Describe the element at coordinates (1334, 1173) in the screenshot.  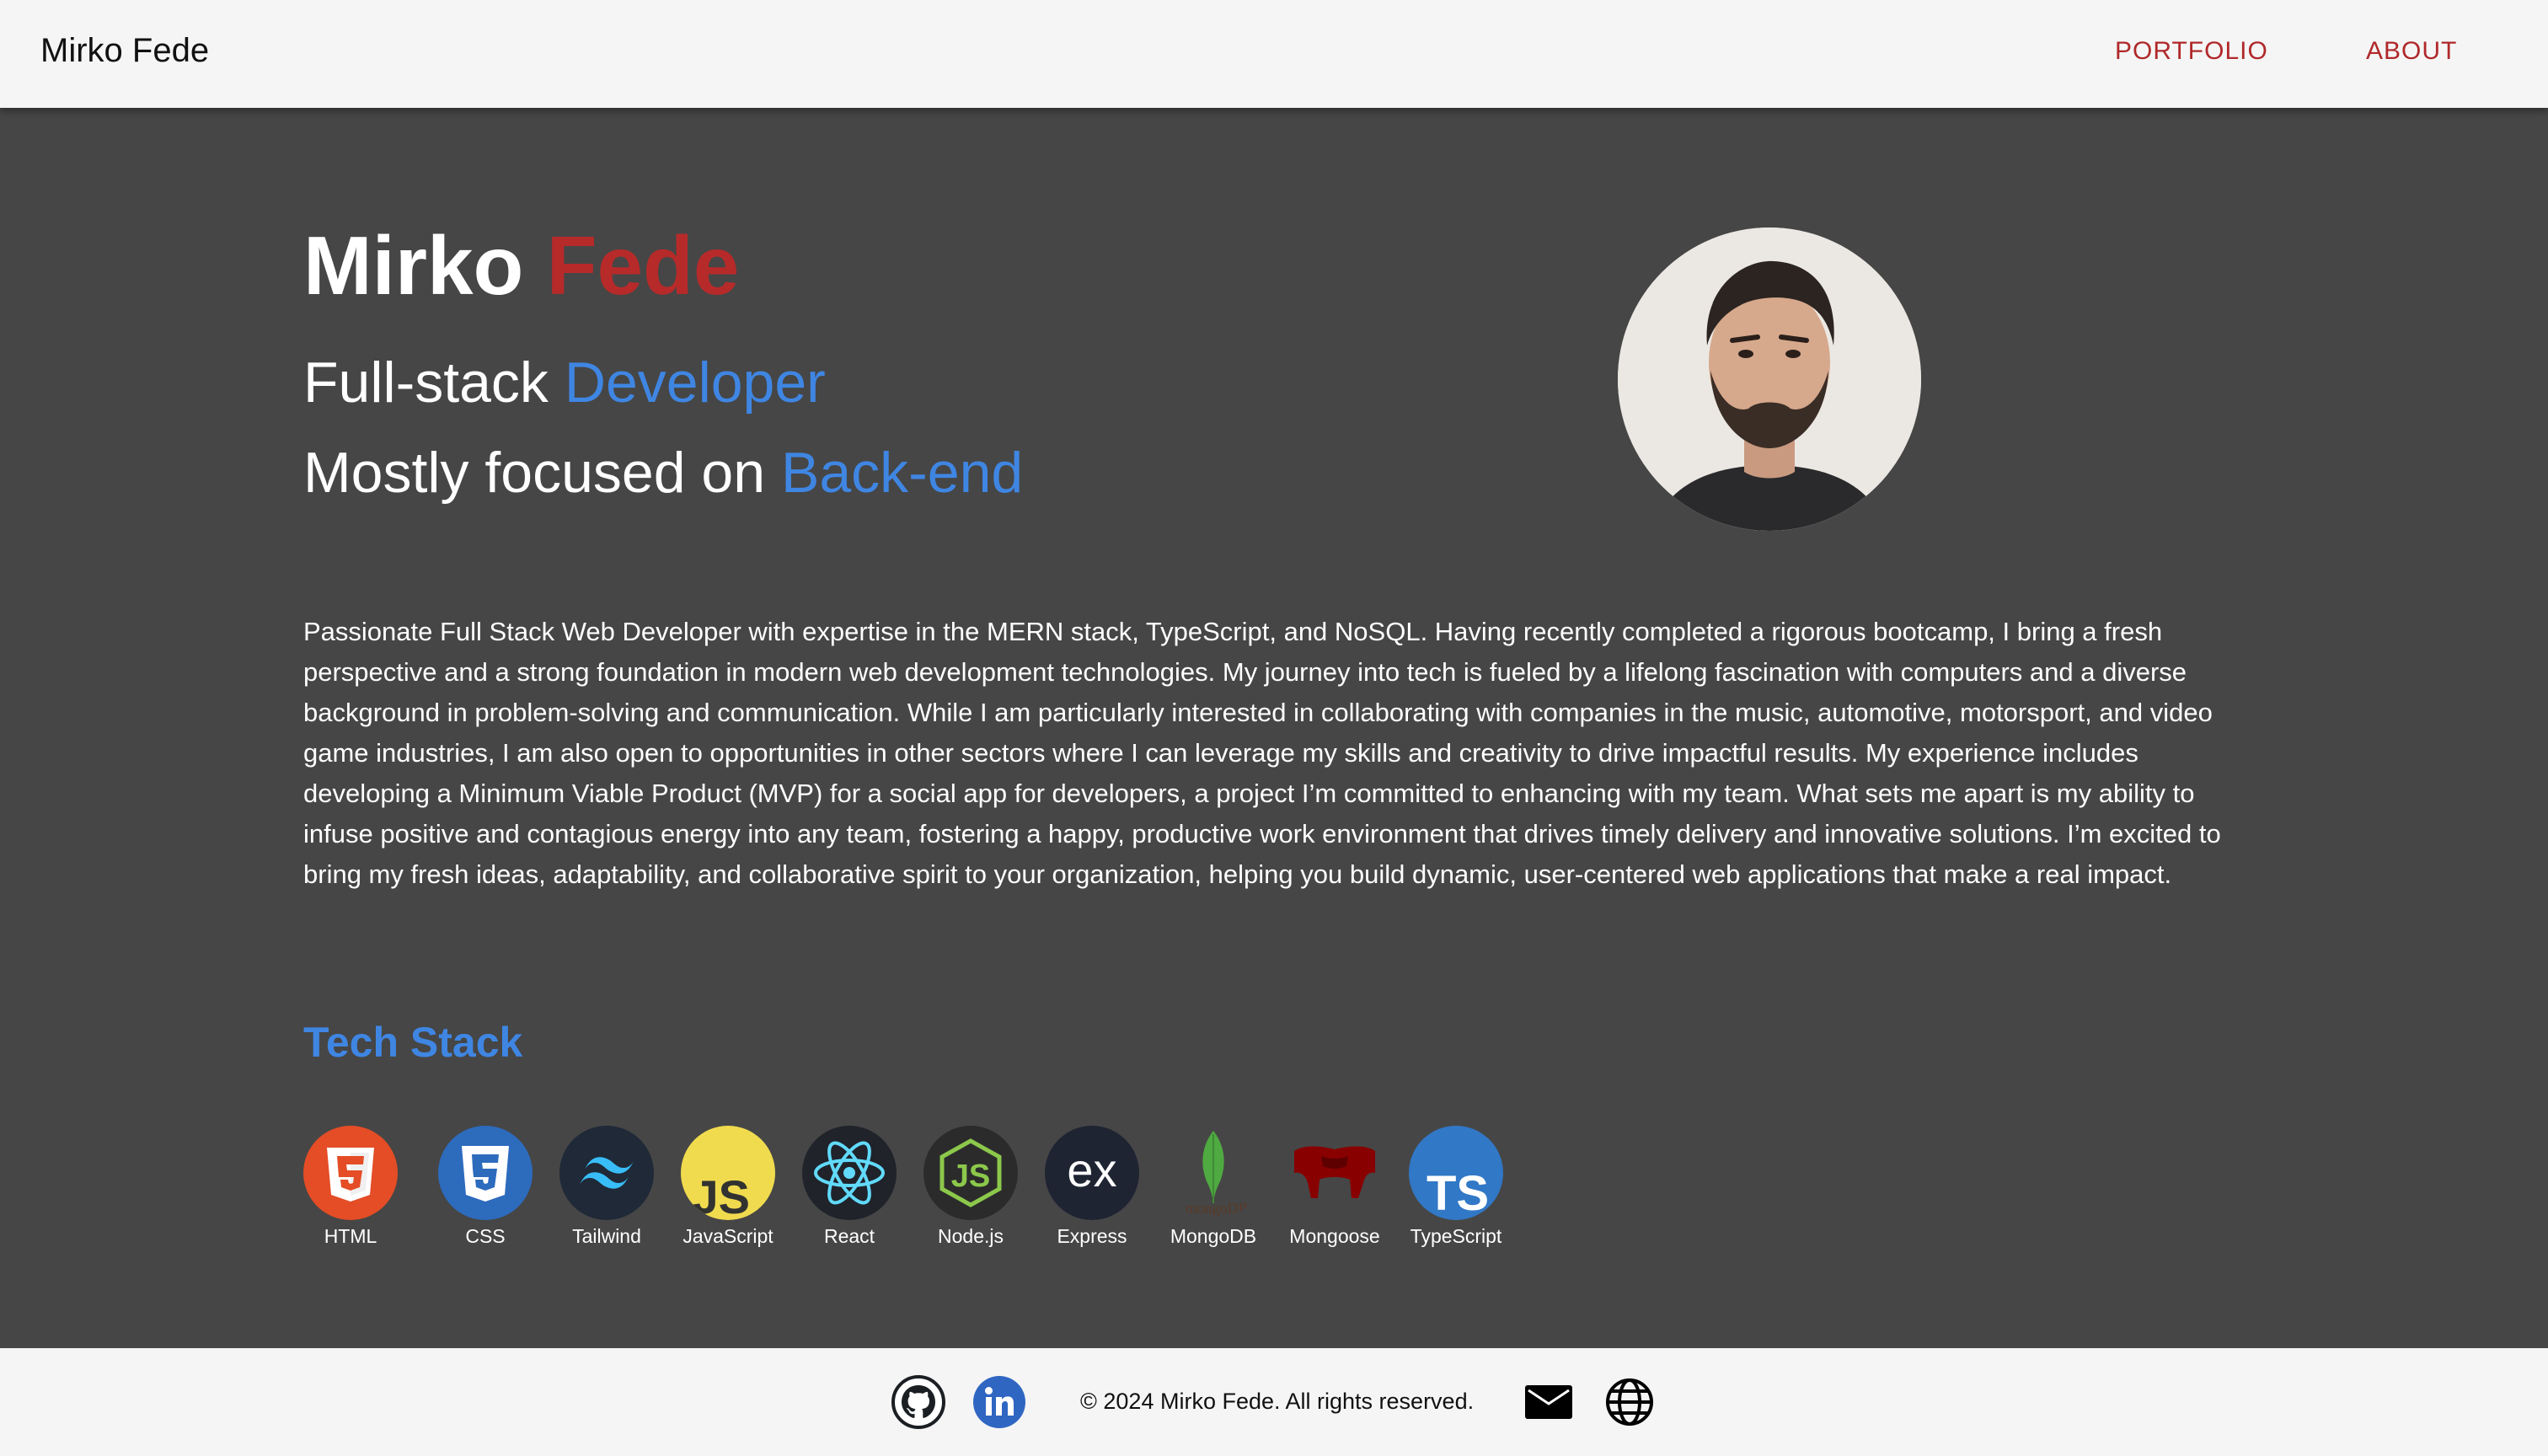
I see `mongoose-icon` at that location.